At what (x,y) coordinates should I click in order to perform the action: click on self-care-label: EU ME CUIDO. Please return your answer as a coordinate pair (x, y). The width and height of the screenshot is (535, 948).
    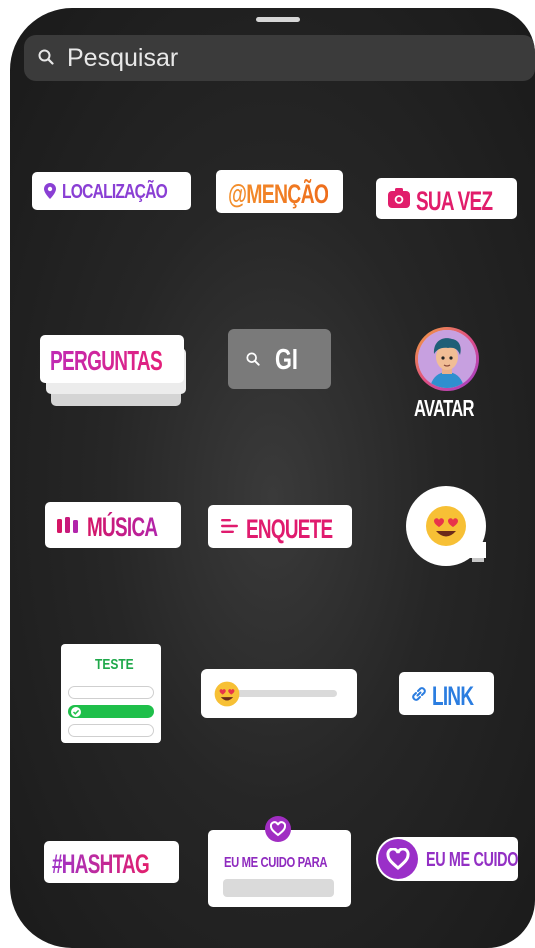
    Looking at the image, I should click on (472, 860).